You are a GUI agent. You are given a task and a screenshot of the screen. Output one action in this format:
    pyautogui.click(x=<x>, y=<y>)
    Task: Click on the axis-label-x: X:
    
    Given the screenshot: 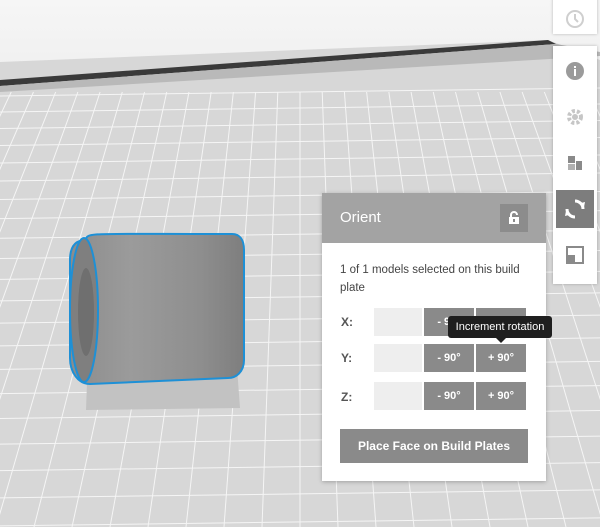 What is the action you would take?
    pyautogui.click(x=347, y=322)
    